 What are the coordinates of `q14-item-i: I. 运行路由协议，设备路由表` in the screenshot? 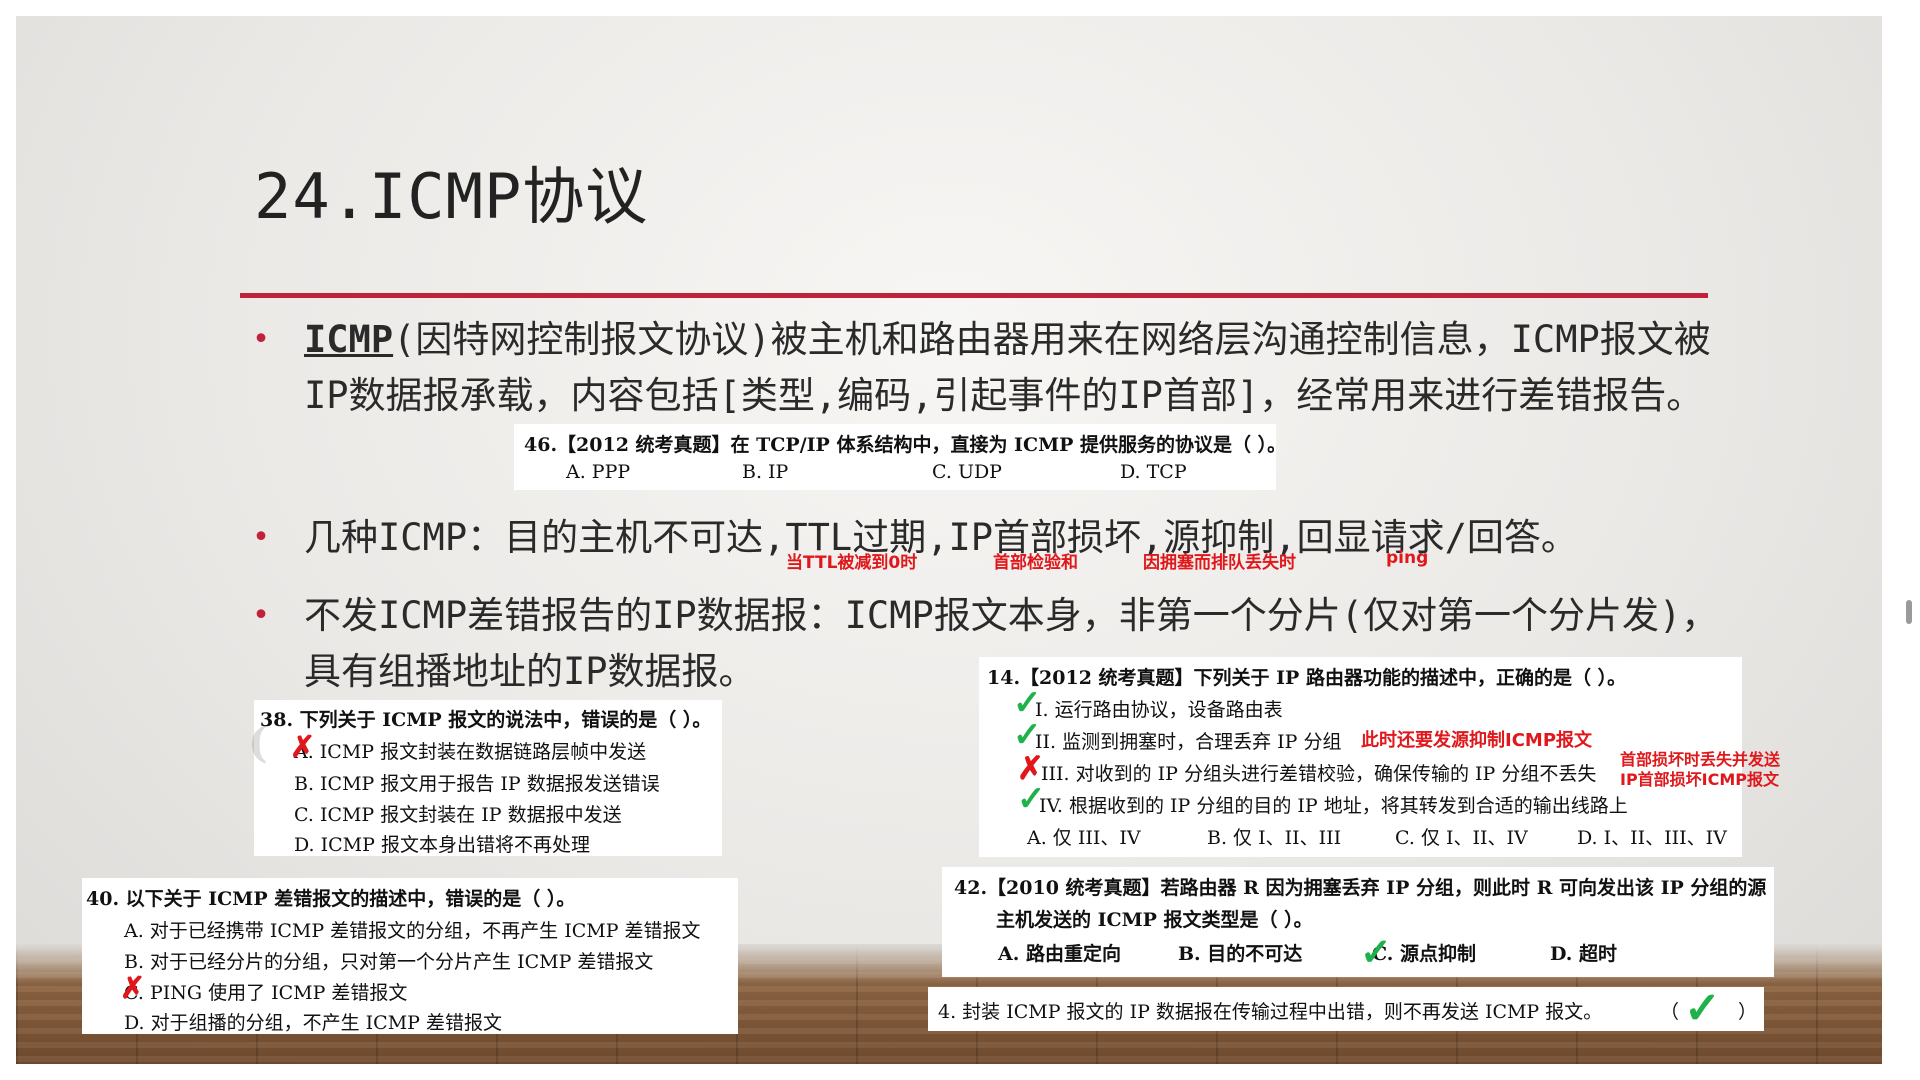 It's located at (1159, 710).